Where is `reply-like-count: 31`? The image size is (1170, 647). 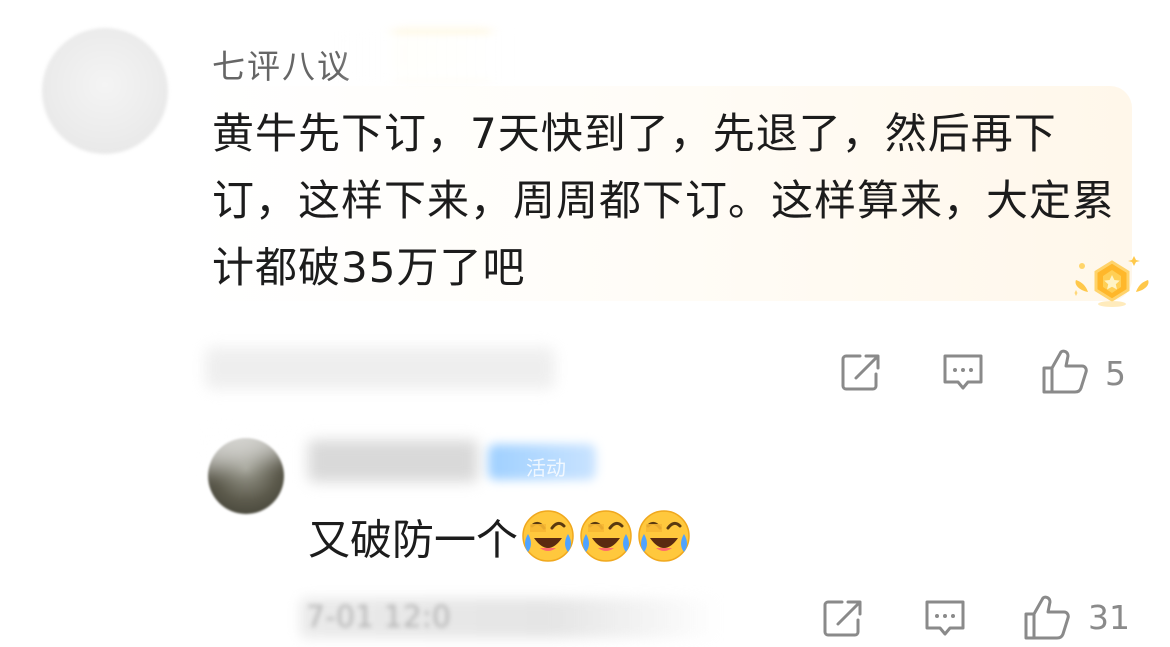
reply-like-count: 31 is located at coordinates (1109, 617).